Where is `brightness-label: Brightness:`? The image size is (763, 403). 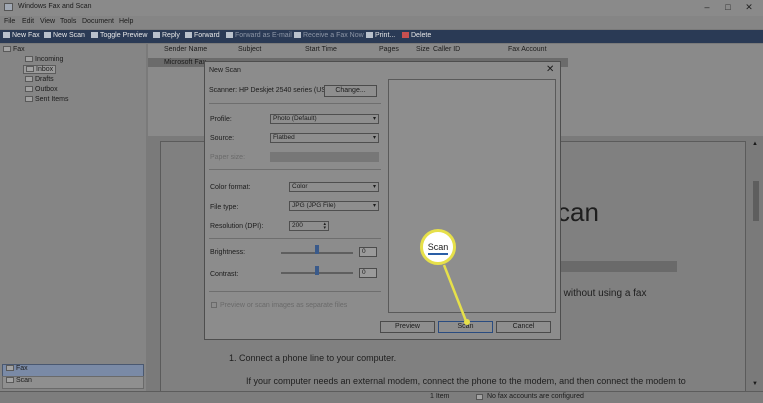 brightness-label: Brightness: is located at coordinates (228, 252).